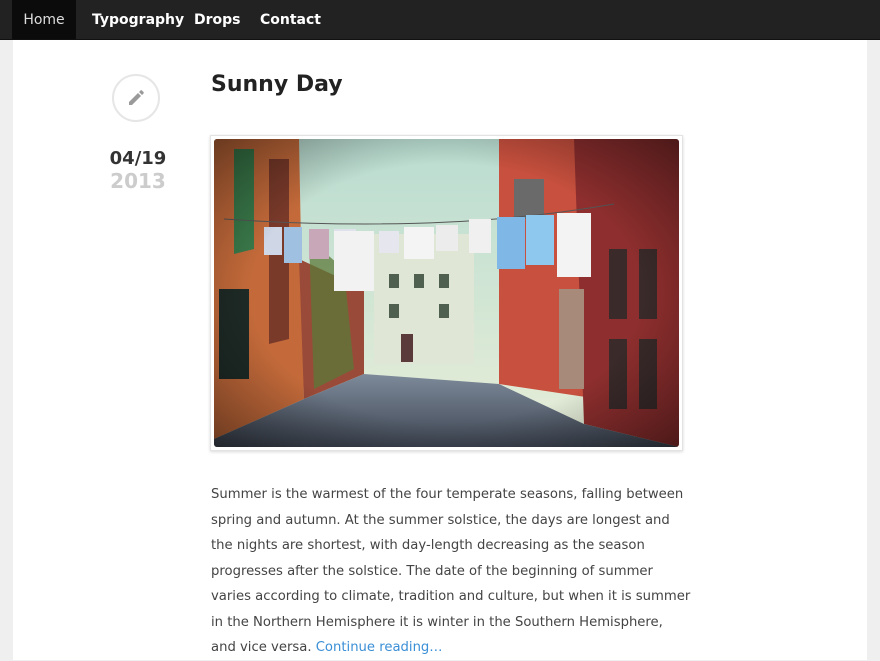 The image size is (880, 661). Describe the element at coordinates (440, 20) in the screenshot. I see `top-navbar: Home Typography Drops Contact` at that location.